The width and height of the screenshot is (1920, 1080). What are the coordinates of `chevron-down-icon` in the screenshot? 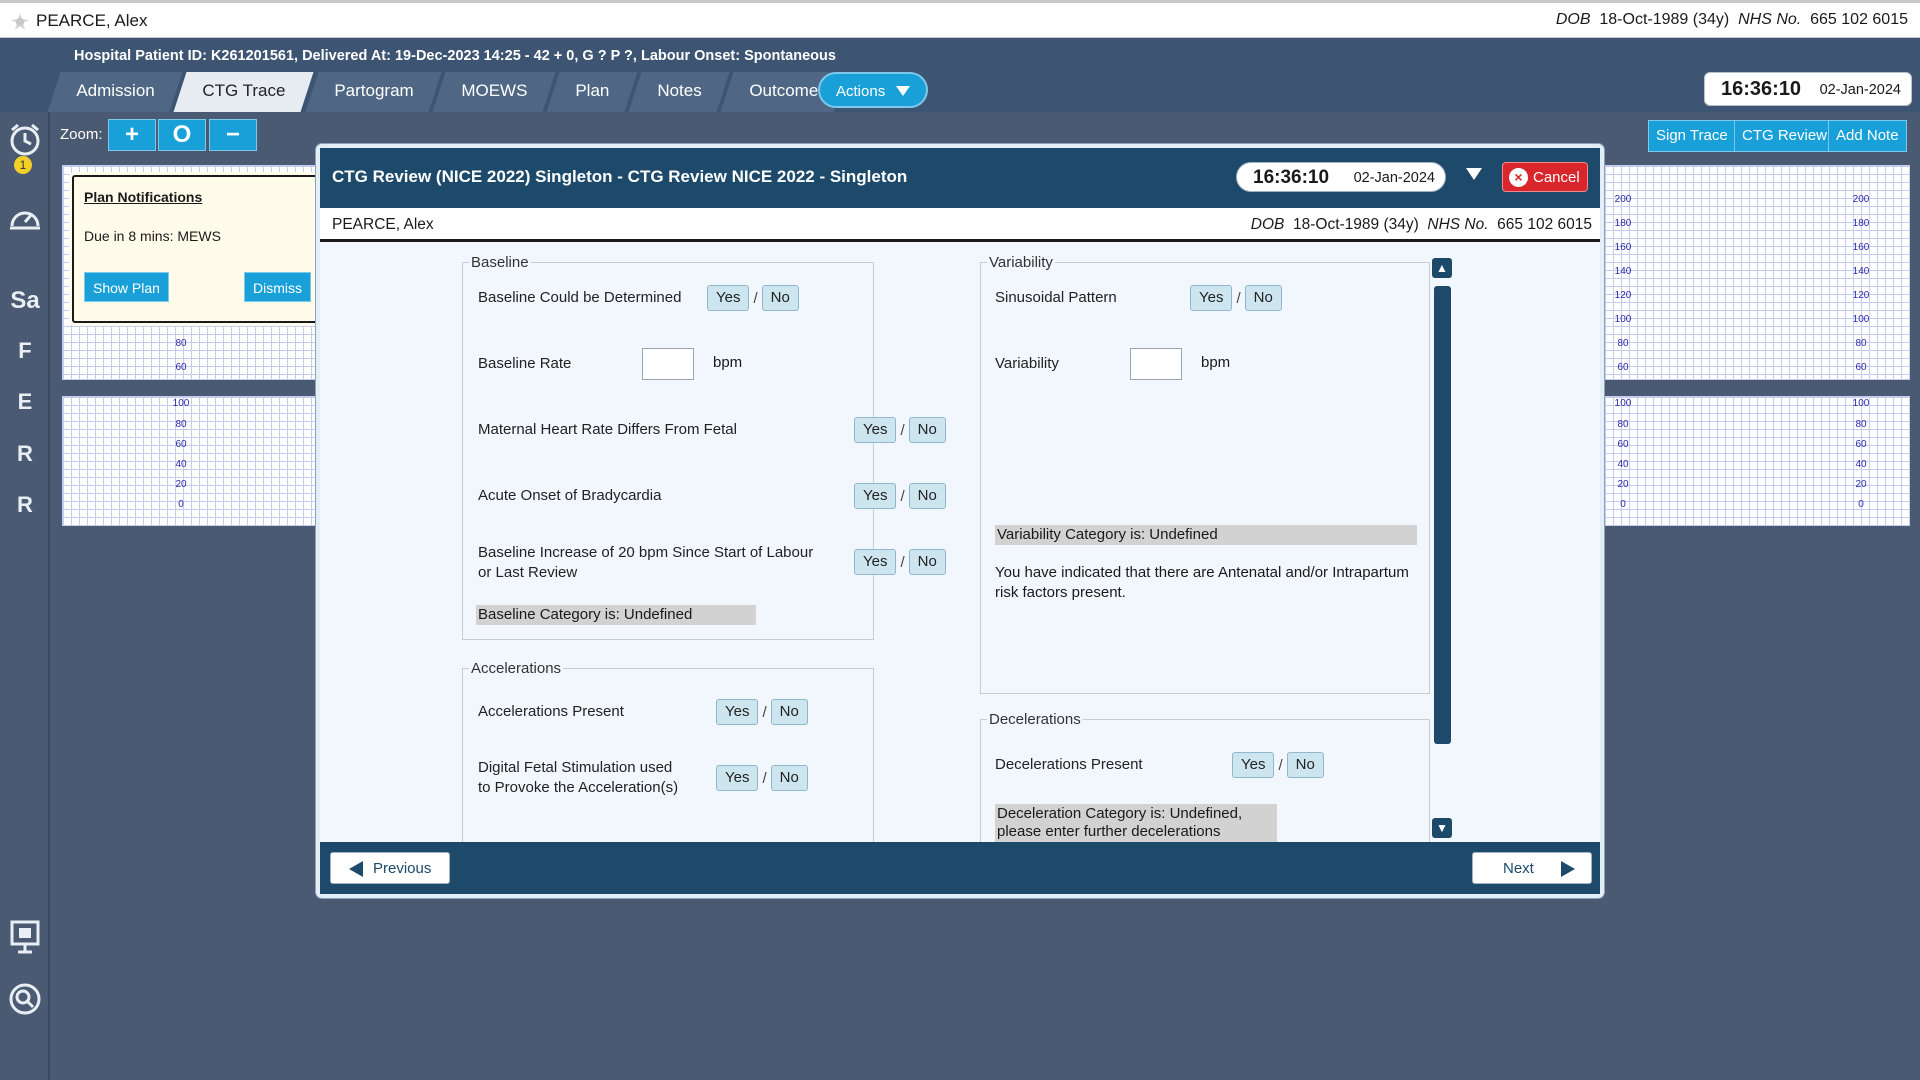 It's located at (903, 91).